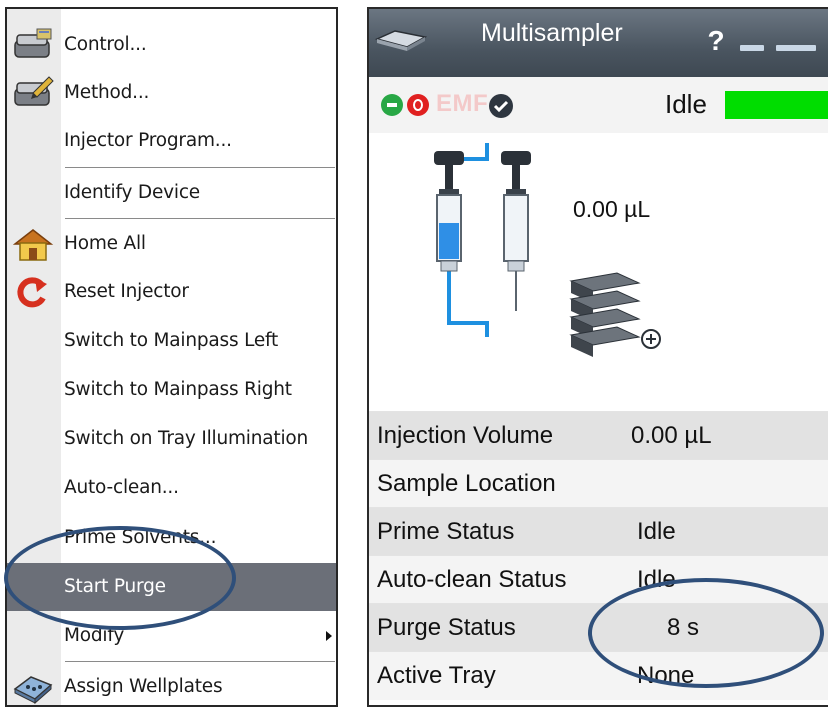  Describe the element at coordinates (598, 579) in the screenshot. I see `property-row: Auto-clean Status Idle` at that location.